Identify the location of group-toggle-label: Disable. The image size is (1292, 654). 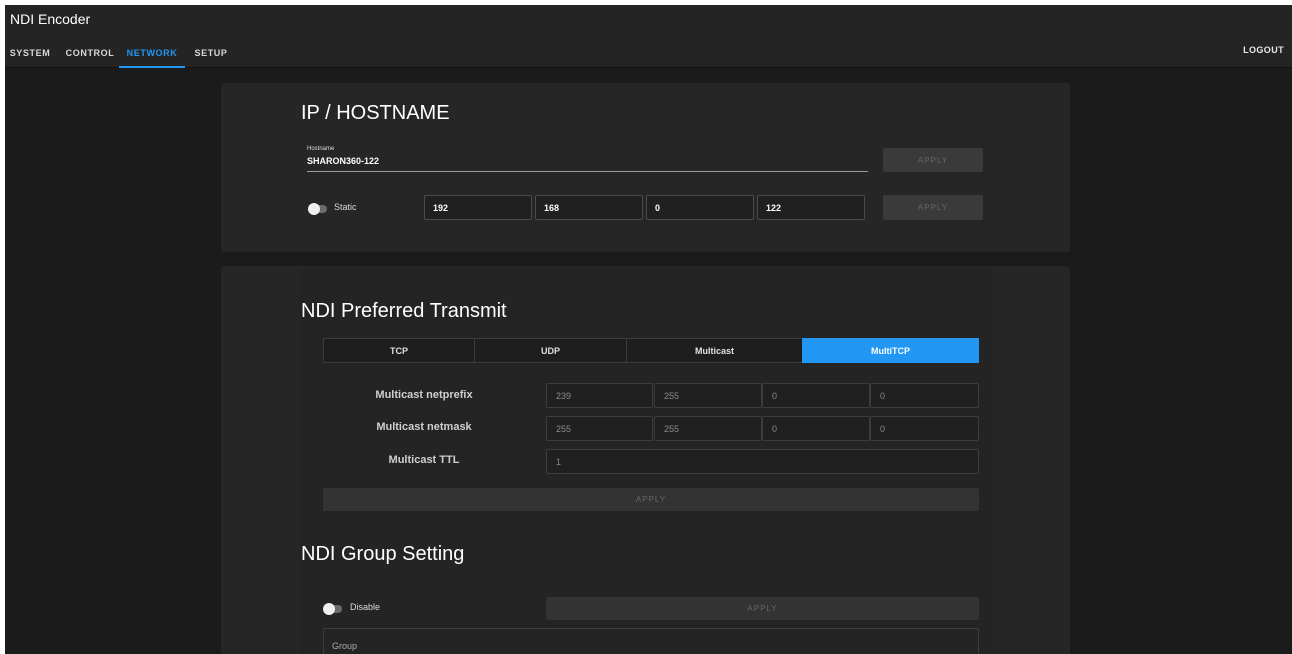
(365, 607).